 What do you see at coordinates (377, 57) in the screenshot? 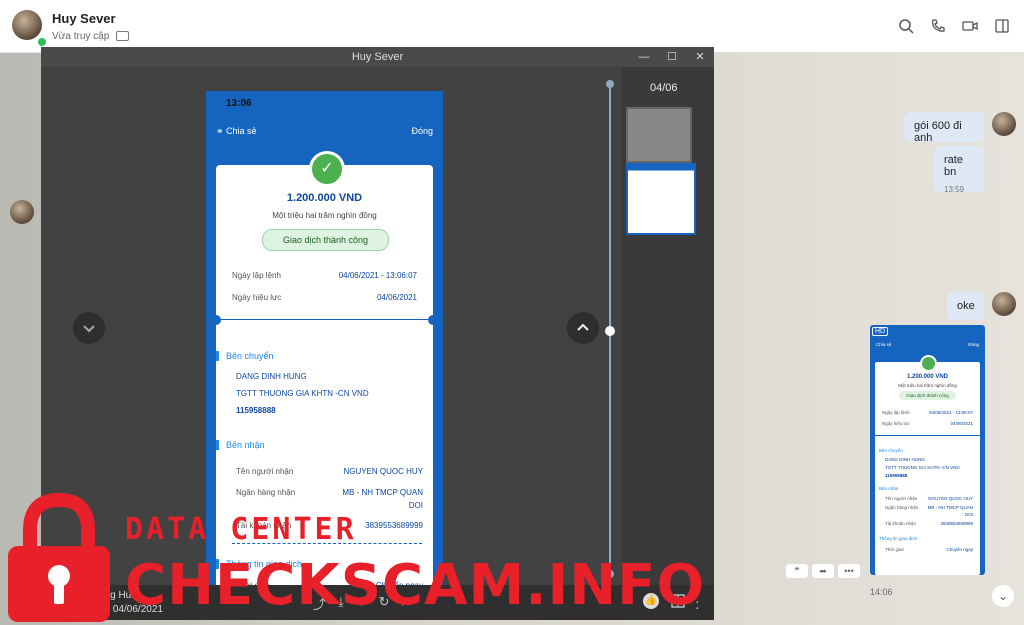
I see `viewer-title: Huy Sever` at bounding box center [377, 57].